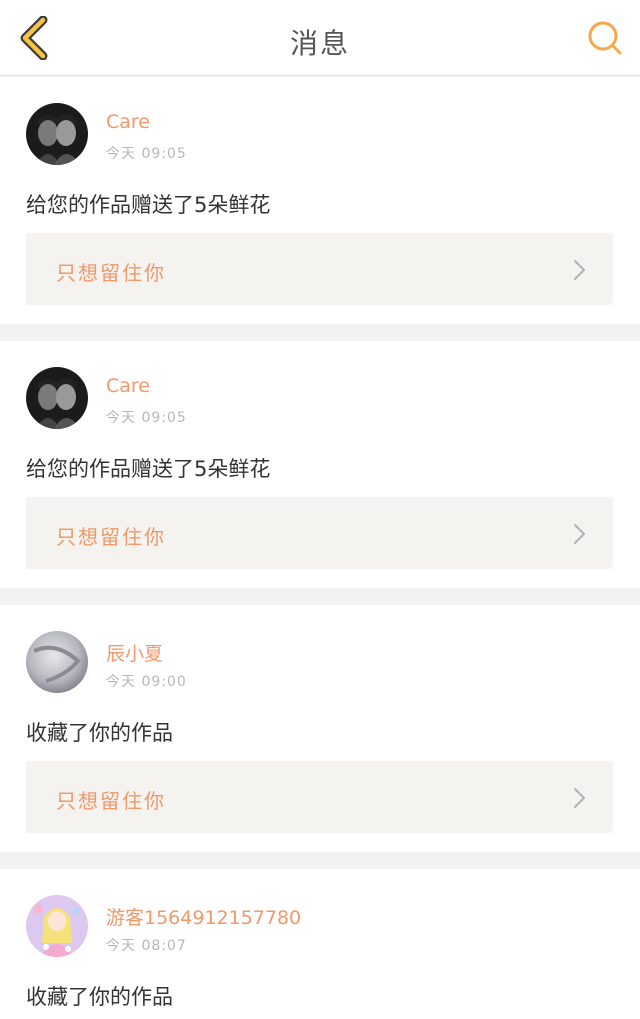  Describe the element at coordinates (320, 944) in the screenshot. I see `notification-card: 游客1564912157780 今天 08:07 收藏了你的作品` at that location.